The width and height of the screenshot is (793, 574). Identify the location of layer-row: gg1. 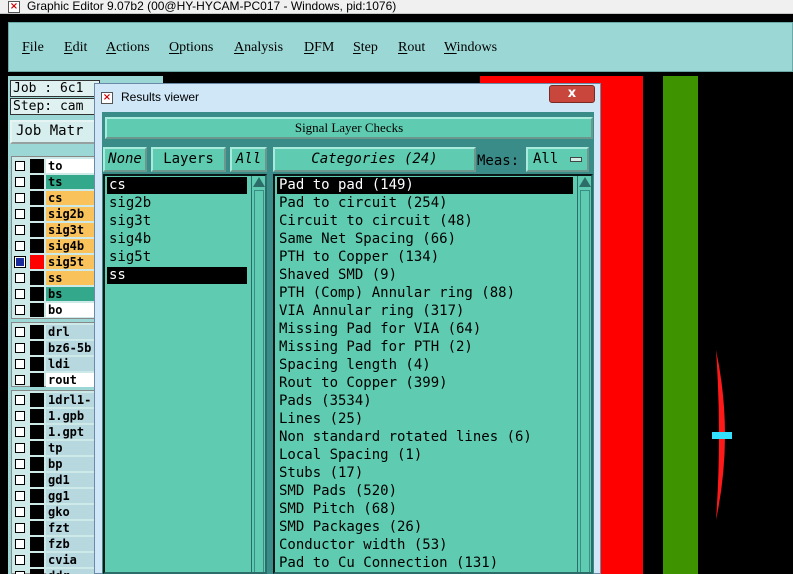
(57, 496).